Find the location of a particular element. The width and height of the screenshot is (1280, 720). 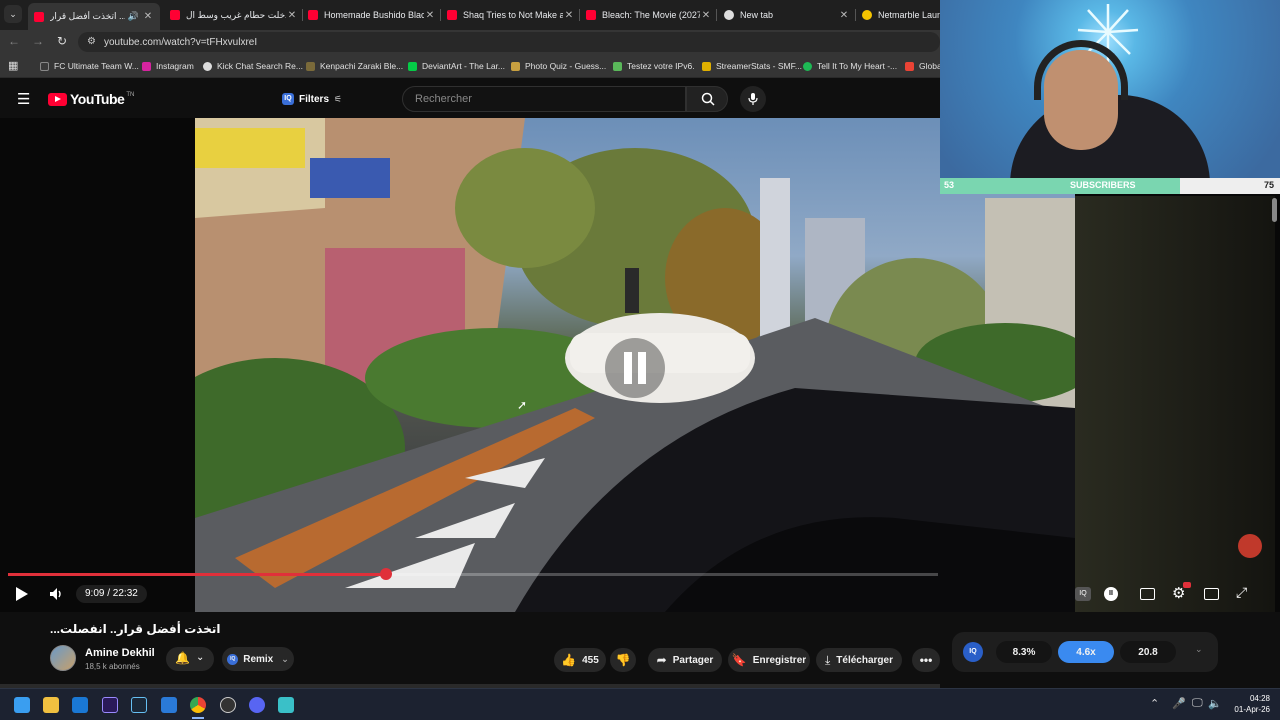

pause-overlay is located at coordinates (635, 368).